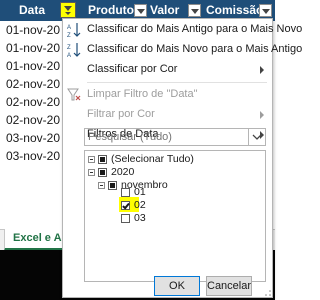 Image resolution: width=320 pixels, height=300 pixels. What do you see at coordinates (74, 50) in the screenshot?
I see `sort-descending-icon: Z A` at bounding box center [74, 50].